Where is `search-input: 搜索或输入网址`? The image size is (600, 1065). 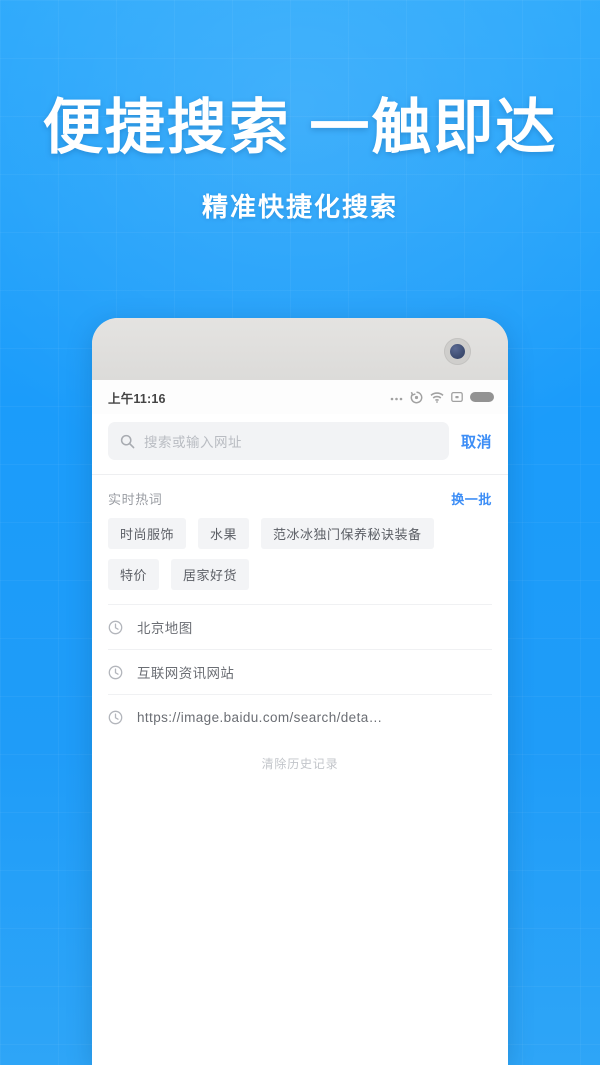
search-input: 搜索或输入网址 is located at coordinates (278, 441).